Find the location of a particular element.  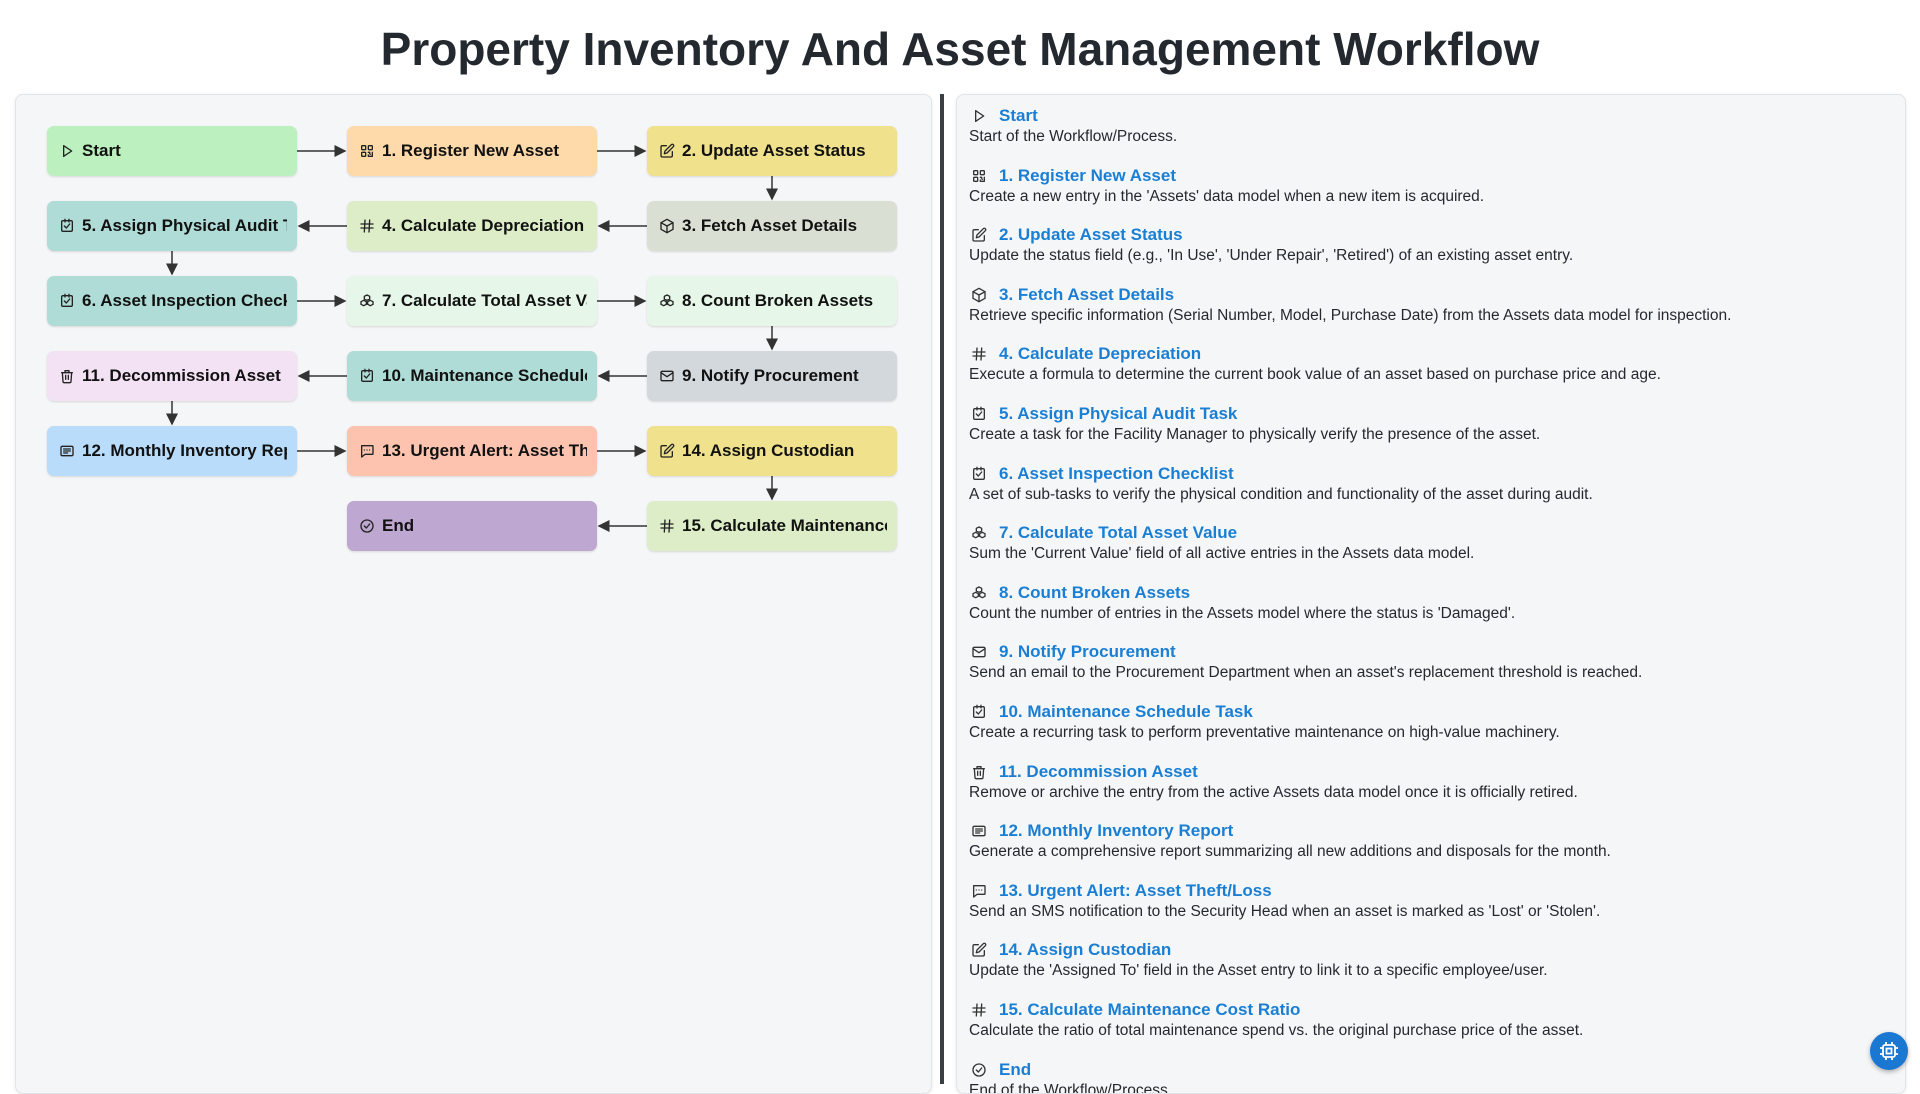

workflow-node-label: Start is located at coordinates (101, 150).